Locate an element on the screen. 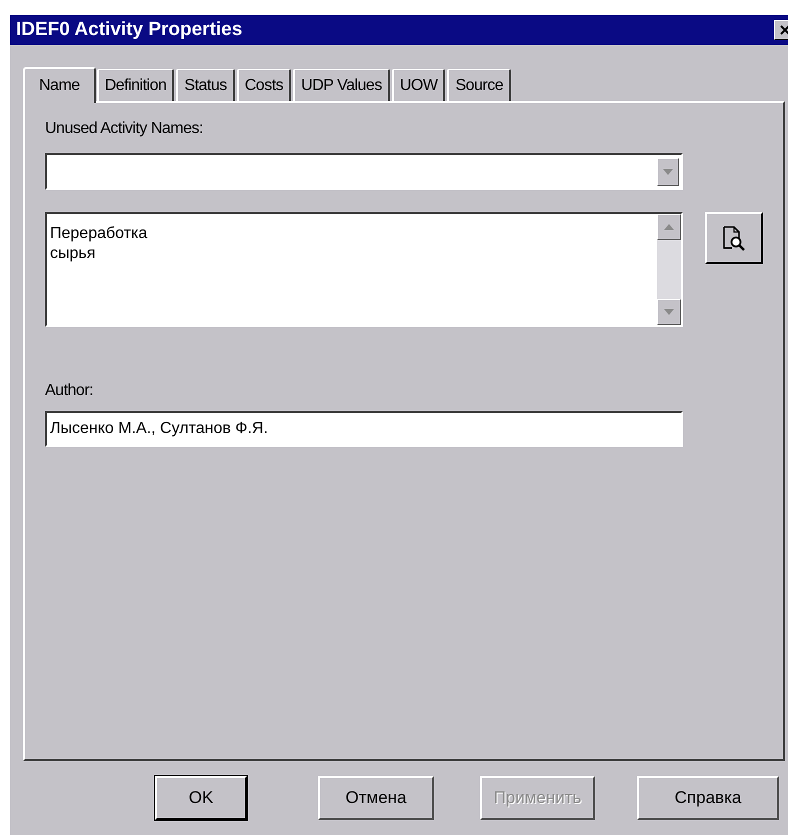 The width and height of the screenshot is (788, 835). tab: Definition is located at coordinates (135, 85).